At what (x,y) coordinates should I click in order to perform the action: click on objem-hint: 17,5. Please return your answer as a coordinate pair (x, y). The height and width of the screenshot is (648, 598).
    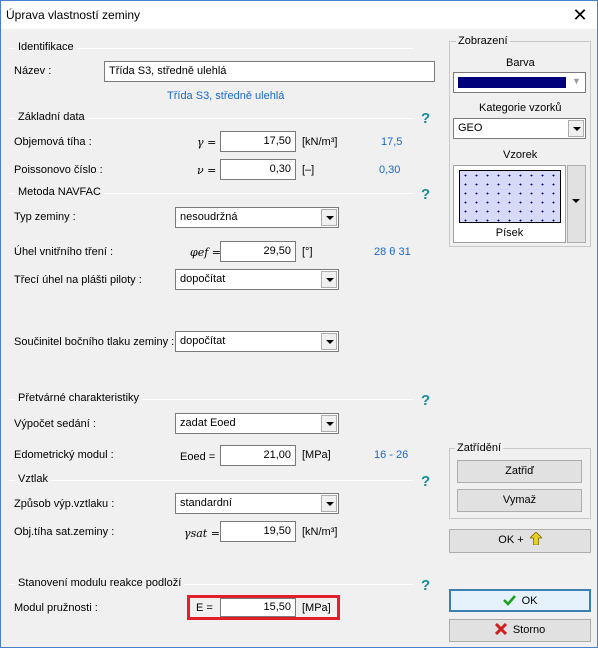
    Looking at the image, I should click on (392, 142).